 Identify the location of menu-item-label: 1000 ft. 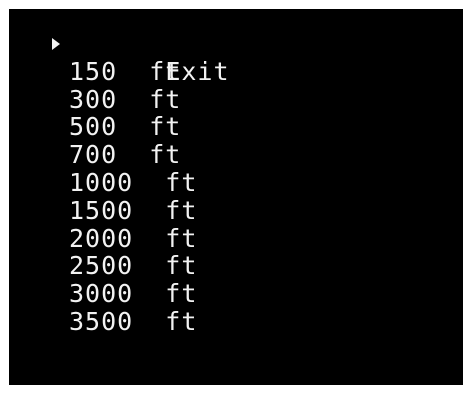
(133, 182).